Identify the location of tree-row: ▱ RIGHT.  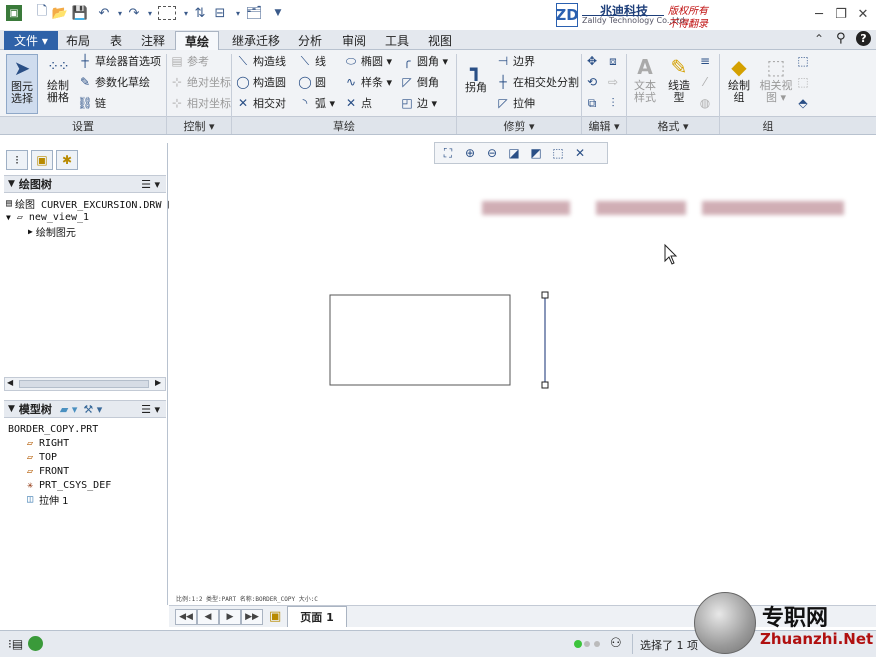
(87, 443).